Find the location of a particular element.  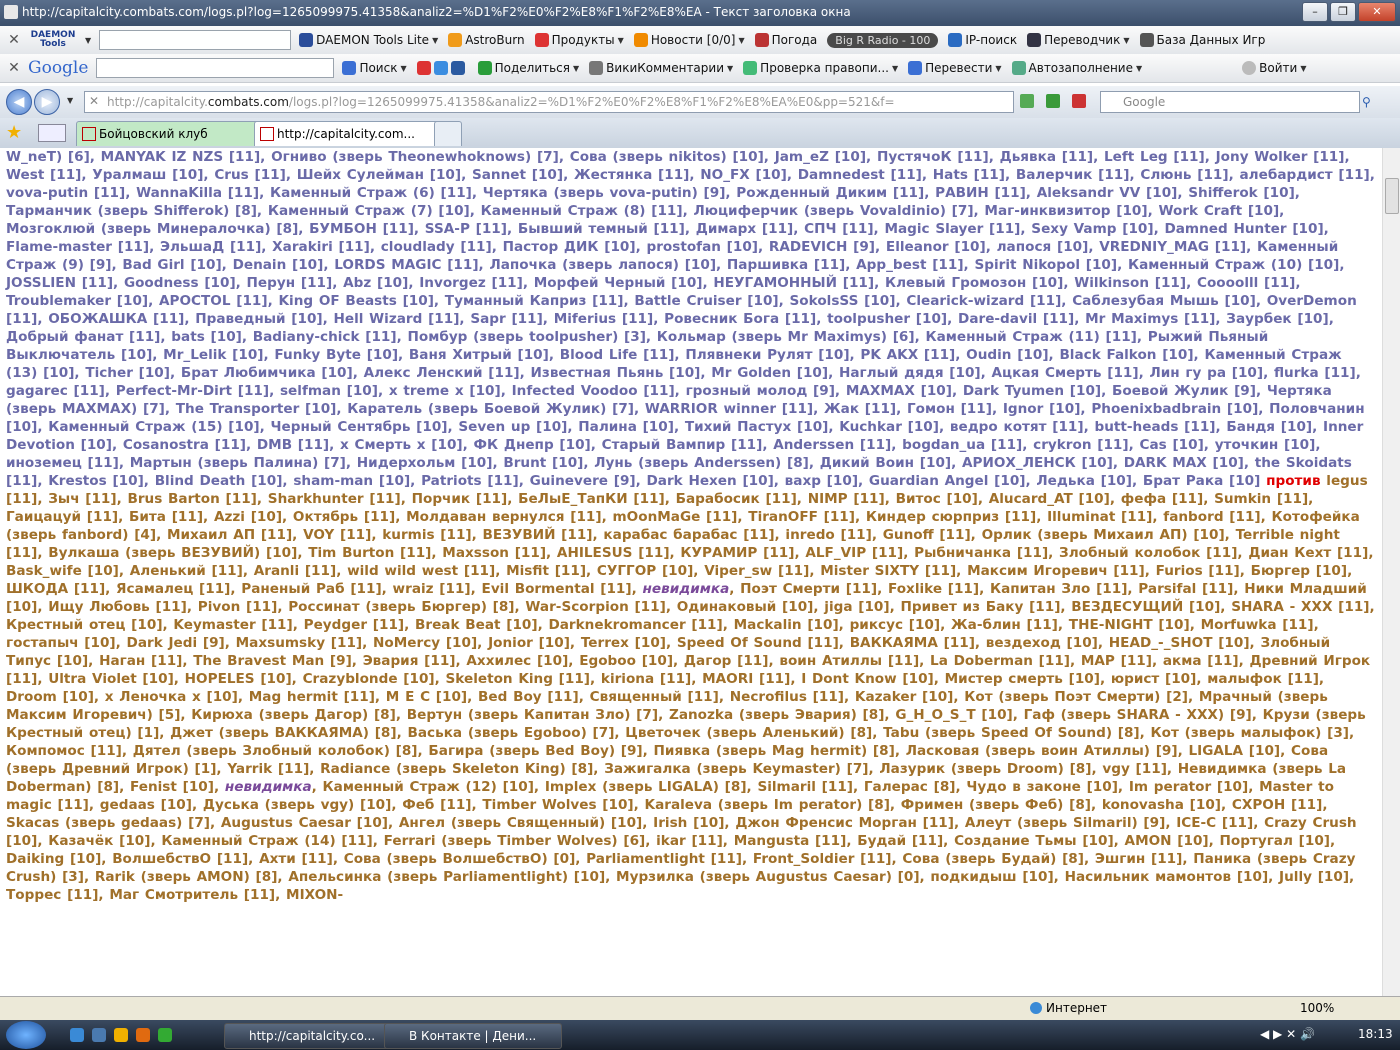

gmail-icon is located at coordinates (442, 68).